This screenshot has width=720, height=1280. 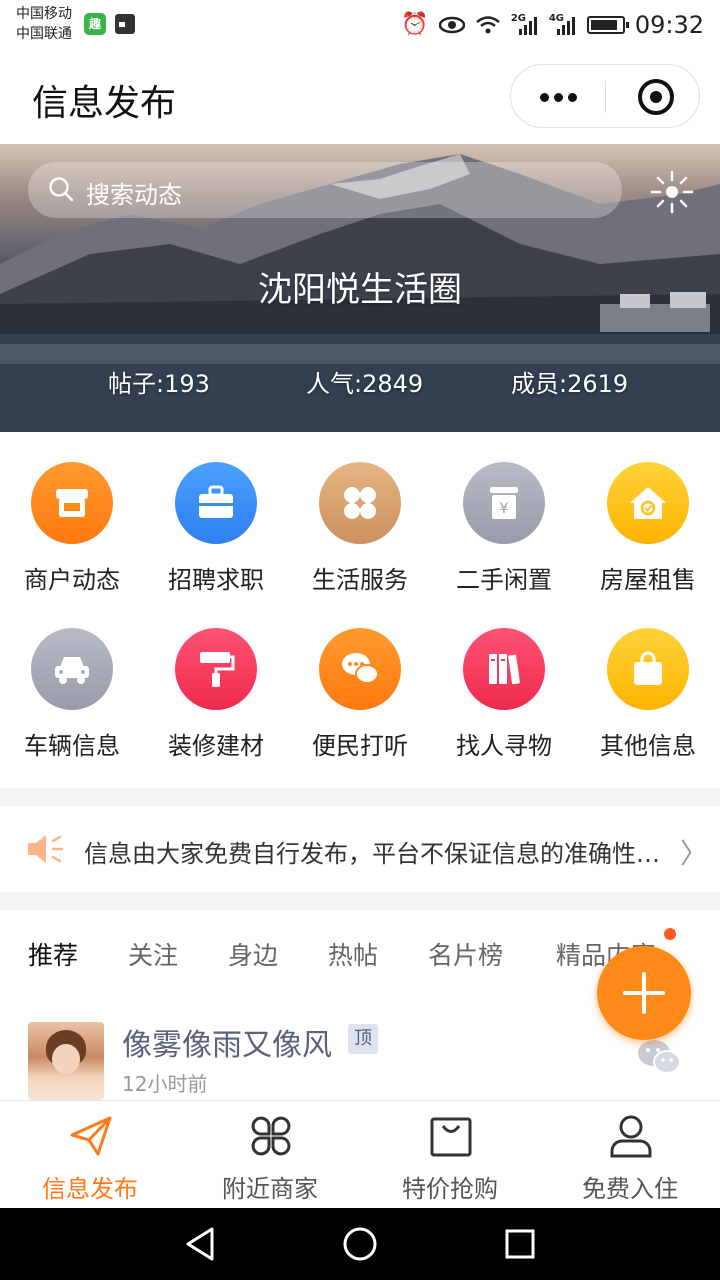 What do you see at coordinates (360, 503) in the screenshot?
I see `clover-icon` at bounding box center [360, 503].